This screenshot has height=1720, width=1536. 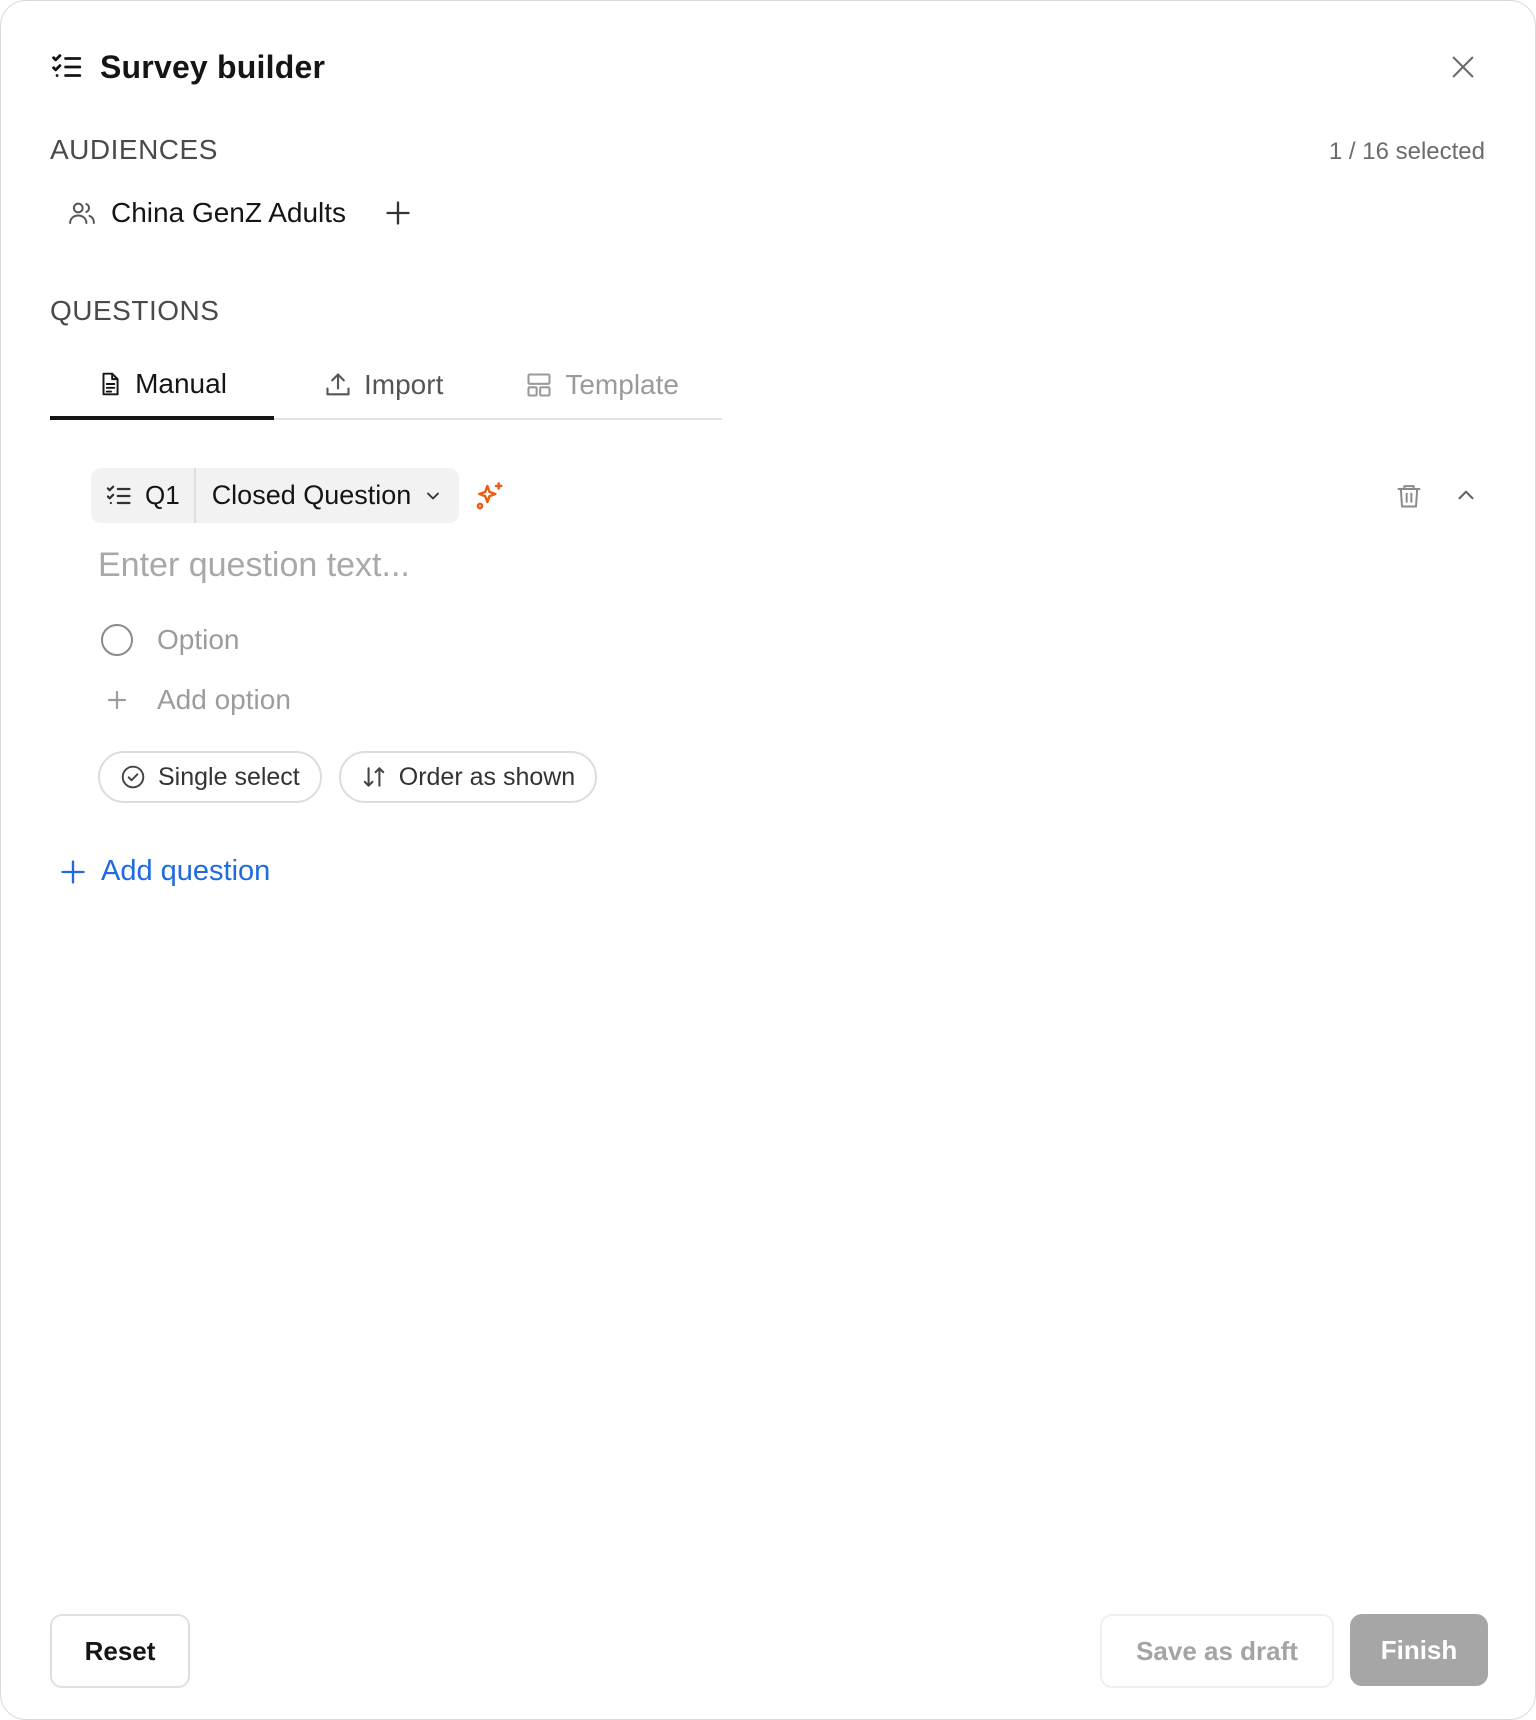 I want to click on chevron-up-icon, so click(x=1466, y=495).